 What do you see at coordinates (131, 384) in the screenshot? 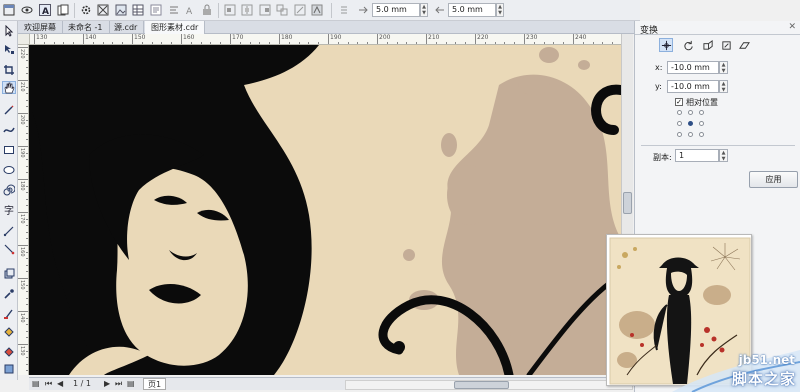
I see `add-page-icon: ▤` at bounding box center [131, 384].